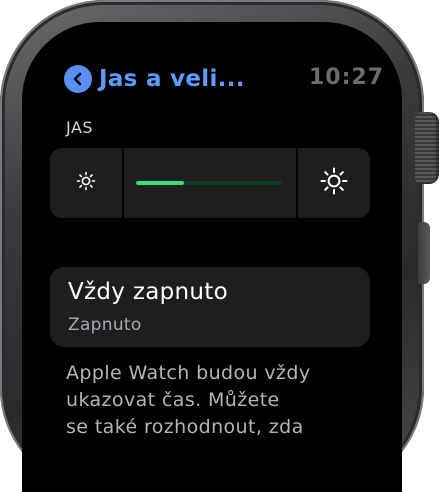  Describe the element at coordinates (80, 127) in the screenshot. I see `section-header-brightness: JAS` at that location.